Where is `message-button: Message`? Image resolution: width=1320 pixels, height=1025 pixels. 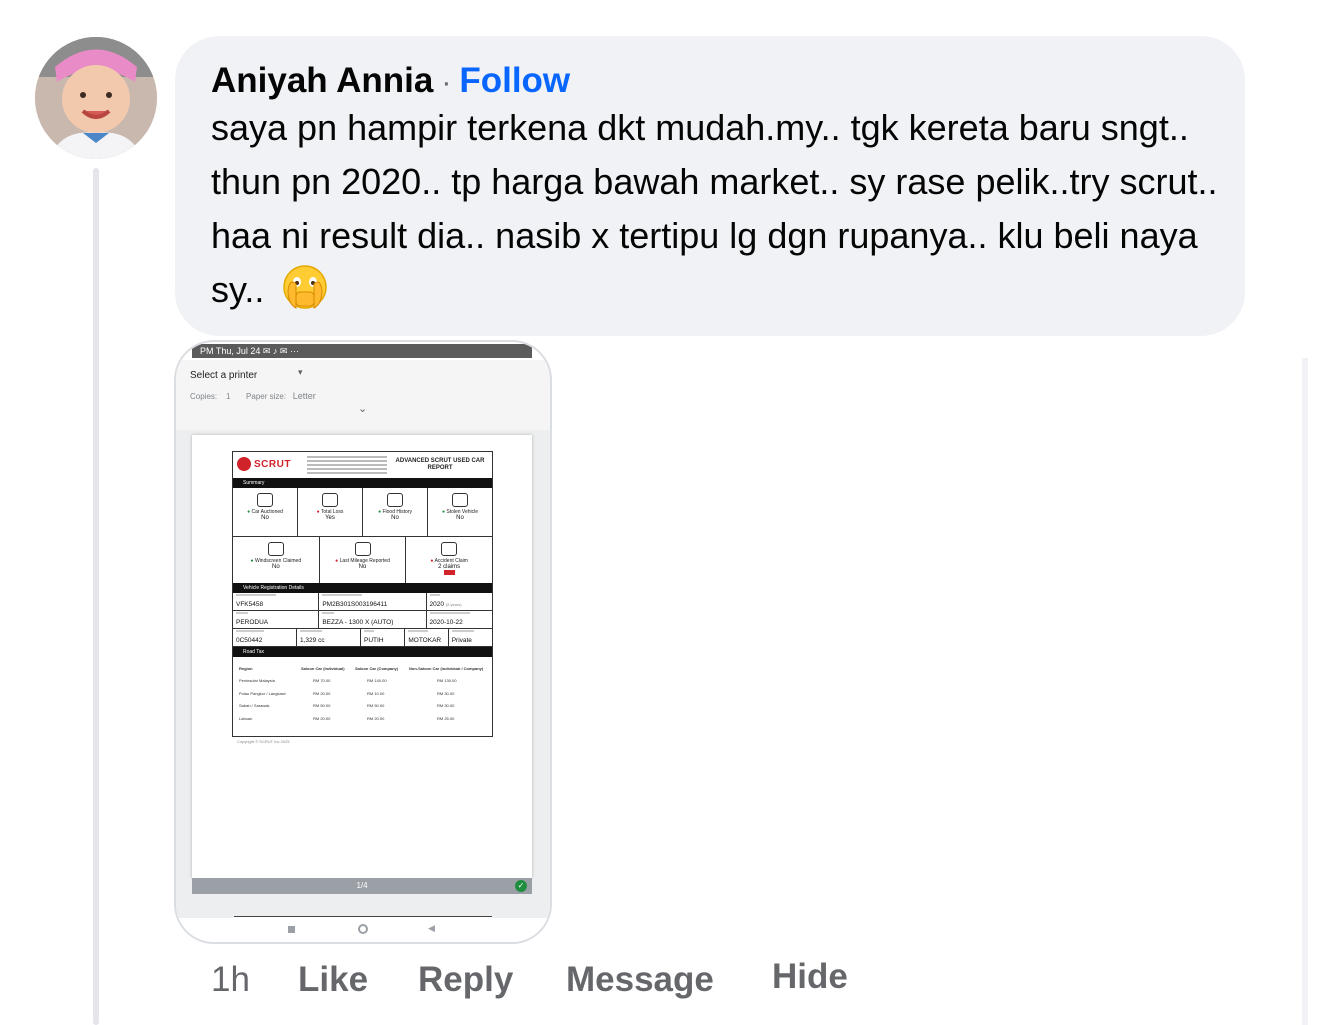
message-button: Message is located at coordinates (640, 980).